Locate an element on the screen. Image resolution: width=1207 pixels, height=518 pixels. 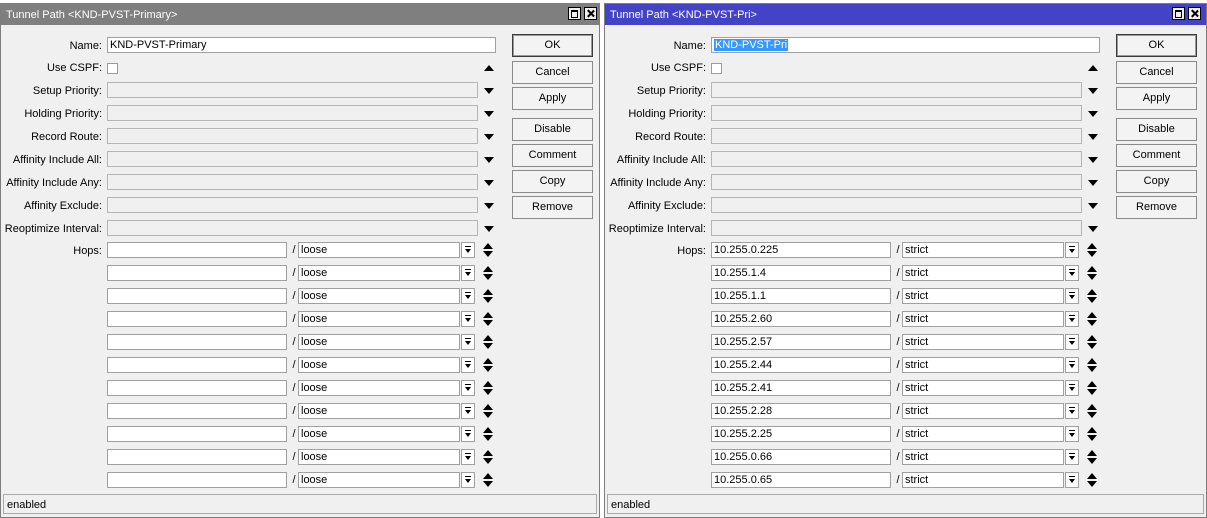
reoptimize-interval-select is located at coordinates (292, 228).